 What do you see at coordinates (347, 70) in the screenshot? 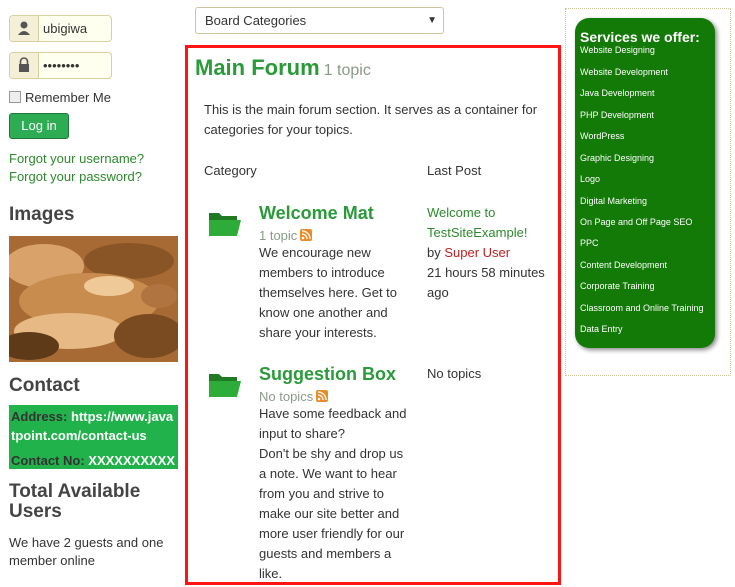
I see `forum-topic-count: 1 topic` at bounding box center [347, 70].